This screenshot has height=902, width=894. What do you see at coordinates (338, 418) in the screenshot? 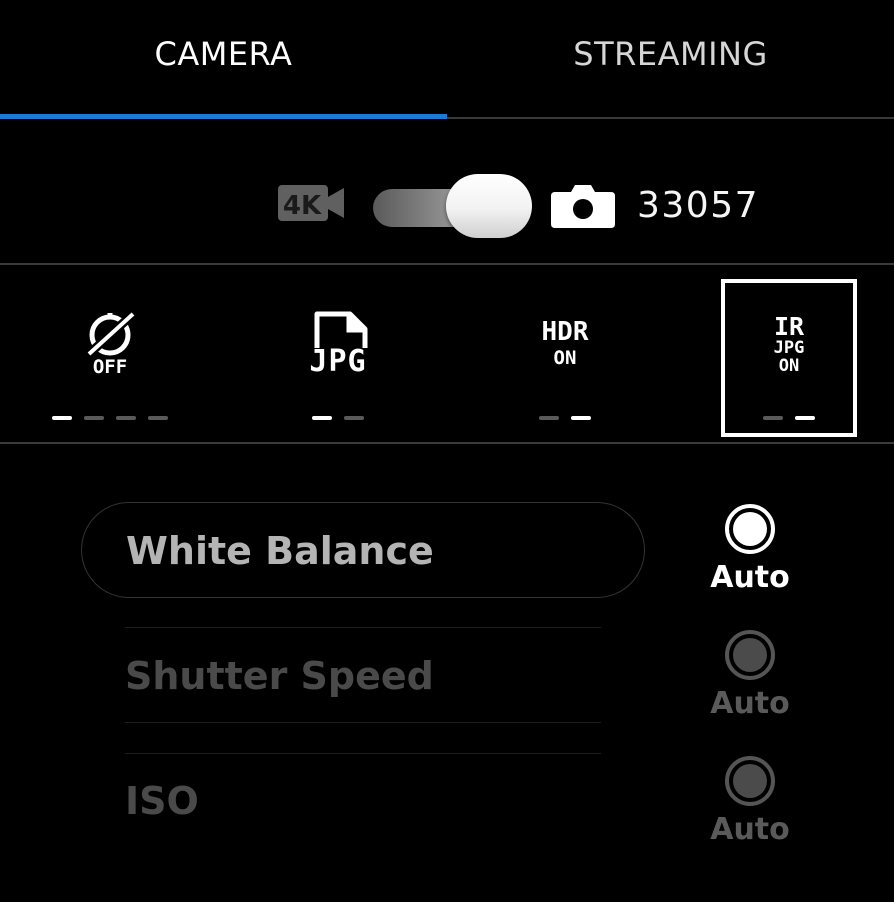
I see `setting-format-dots` at bounding box center [338, 418].